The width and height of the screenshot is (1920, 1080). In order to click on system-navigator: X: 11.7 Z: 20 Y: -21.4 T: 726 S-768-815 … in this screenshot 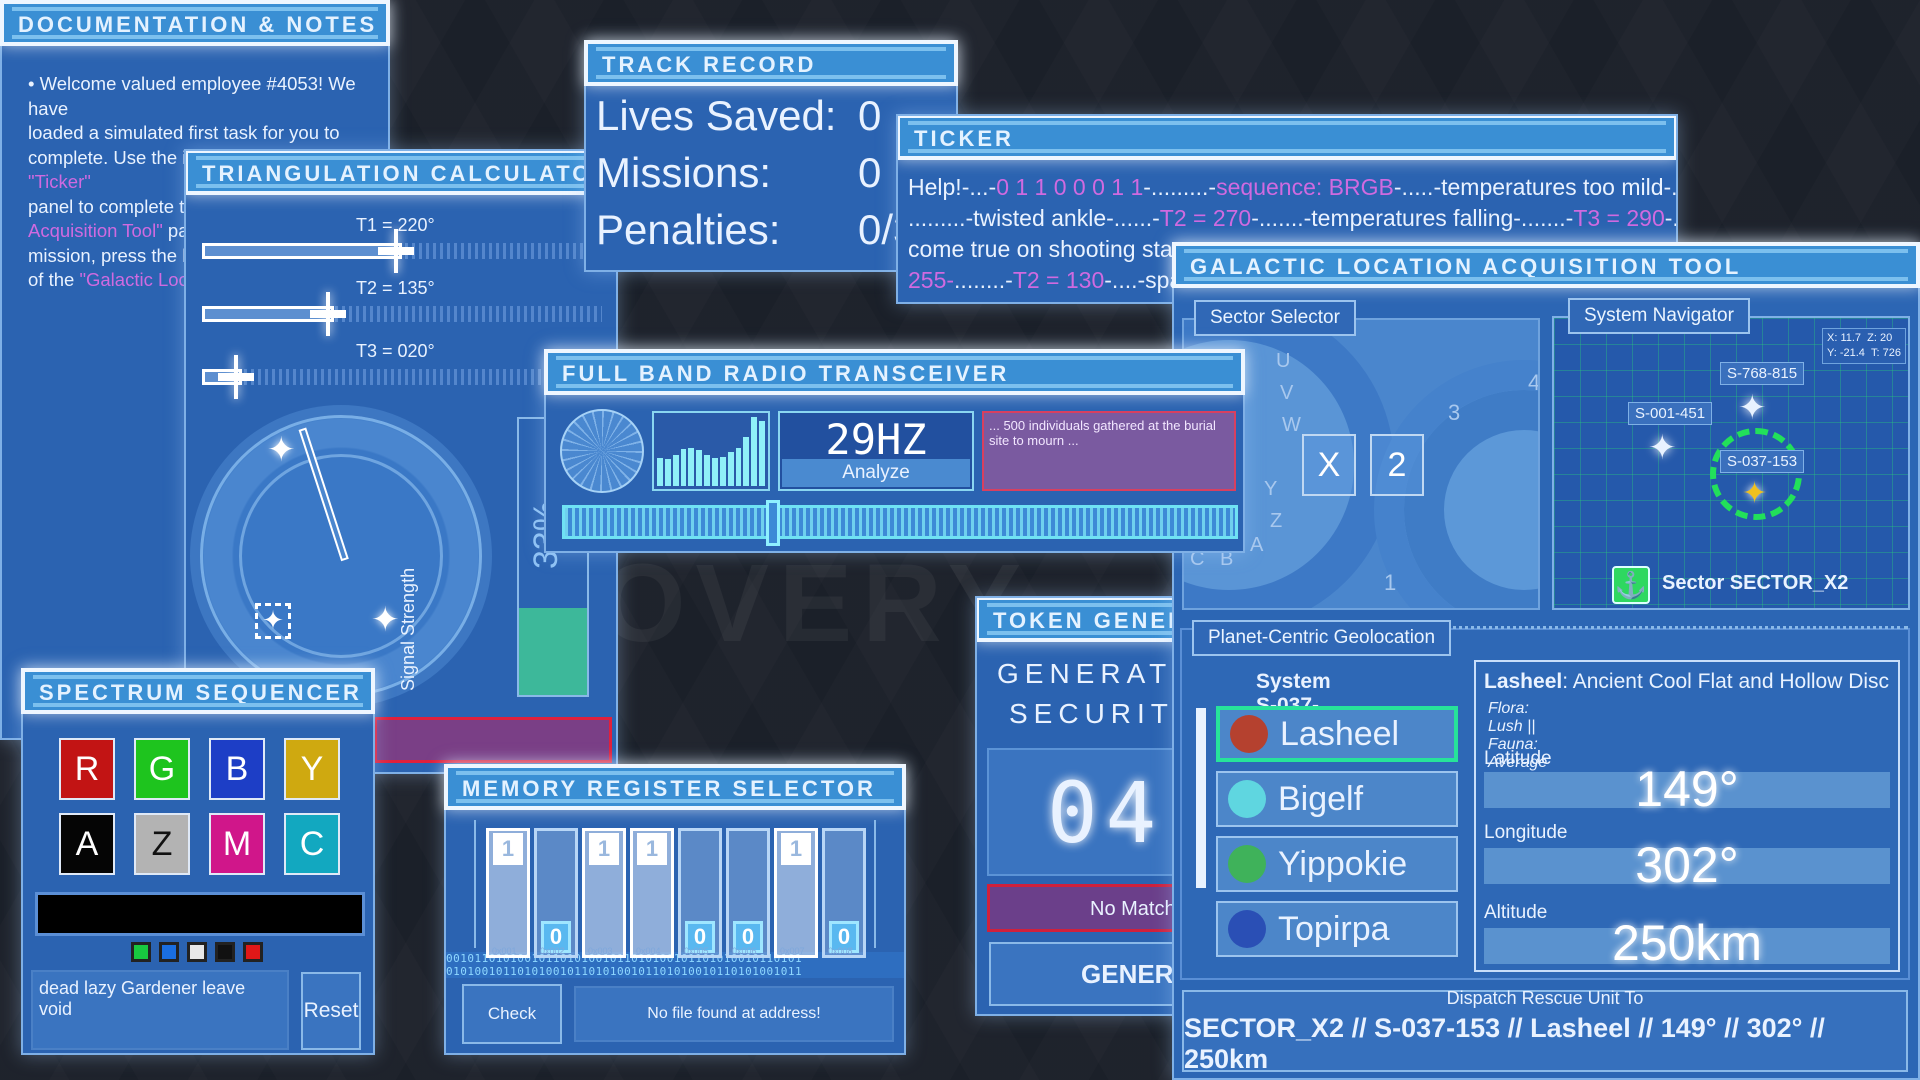, I will do `click(1731, 463)`.